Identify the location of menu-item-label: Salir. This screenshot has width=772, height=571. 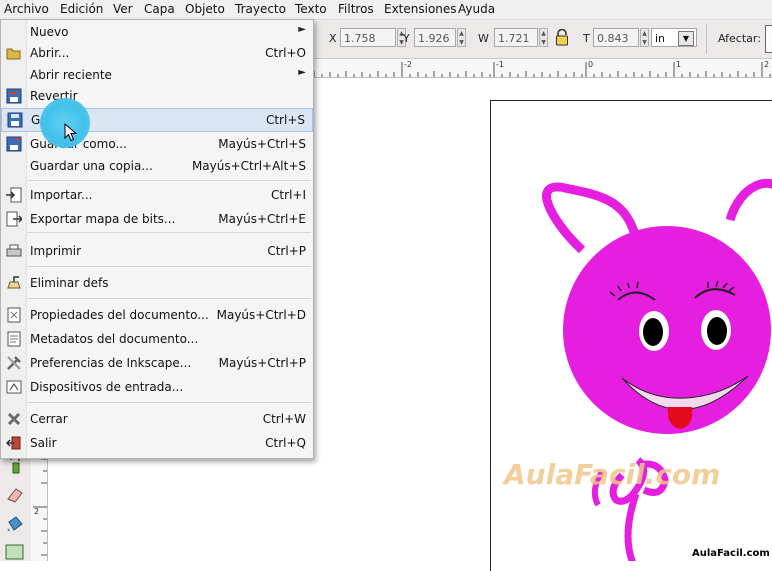
(43, 443).